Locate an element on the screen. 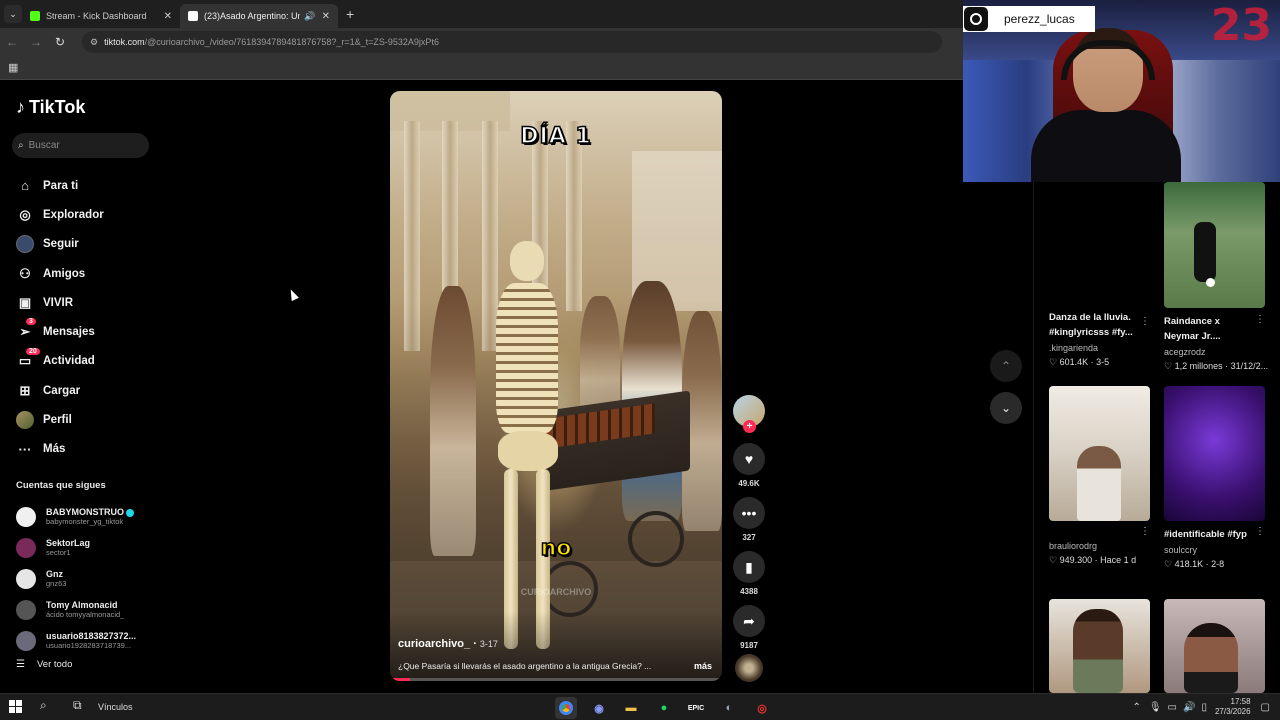  taskbar-links-label: Vínculos is located at coordinates (115, 707).